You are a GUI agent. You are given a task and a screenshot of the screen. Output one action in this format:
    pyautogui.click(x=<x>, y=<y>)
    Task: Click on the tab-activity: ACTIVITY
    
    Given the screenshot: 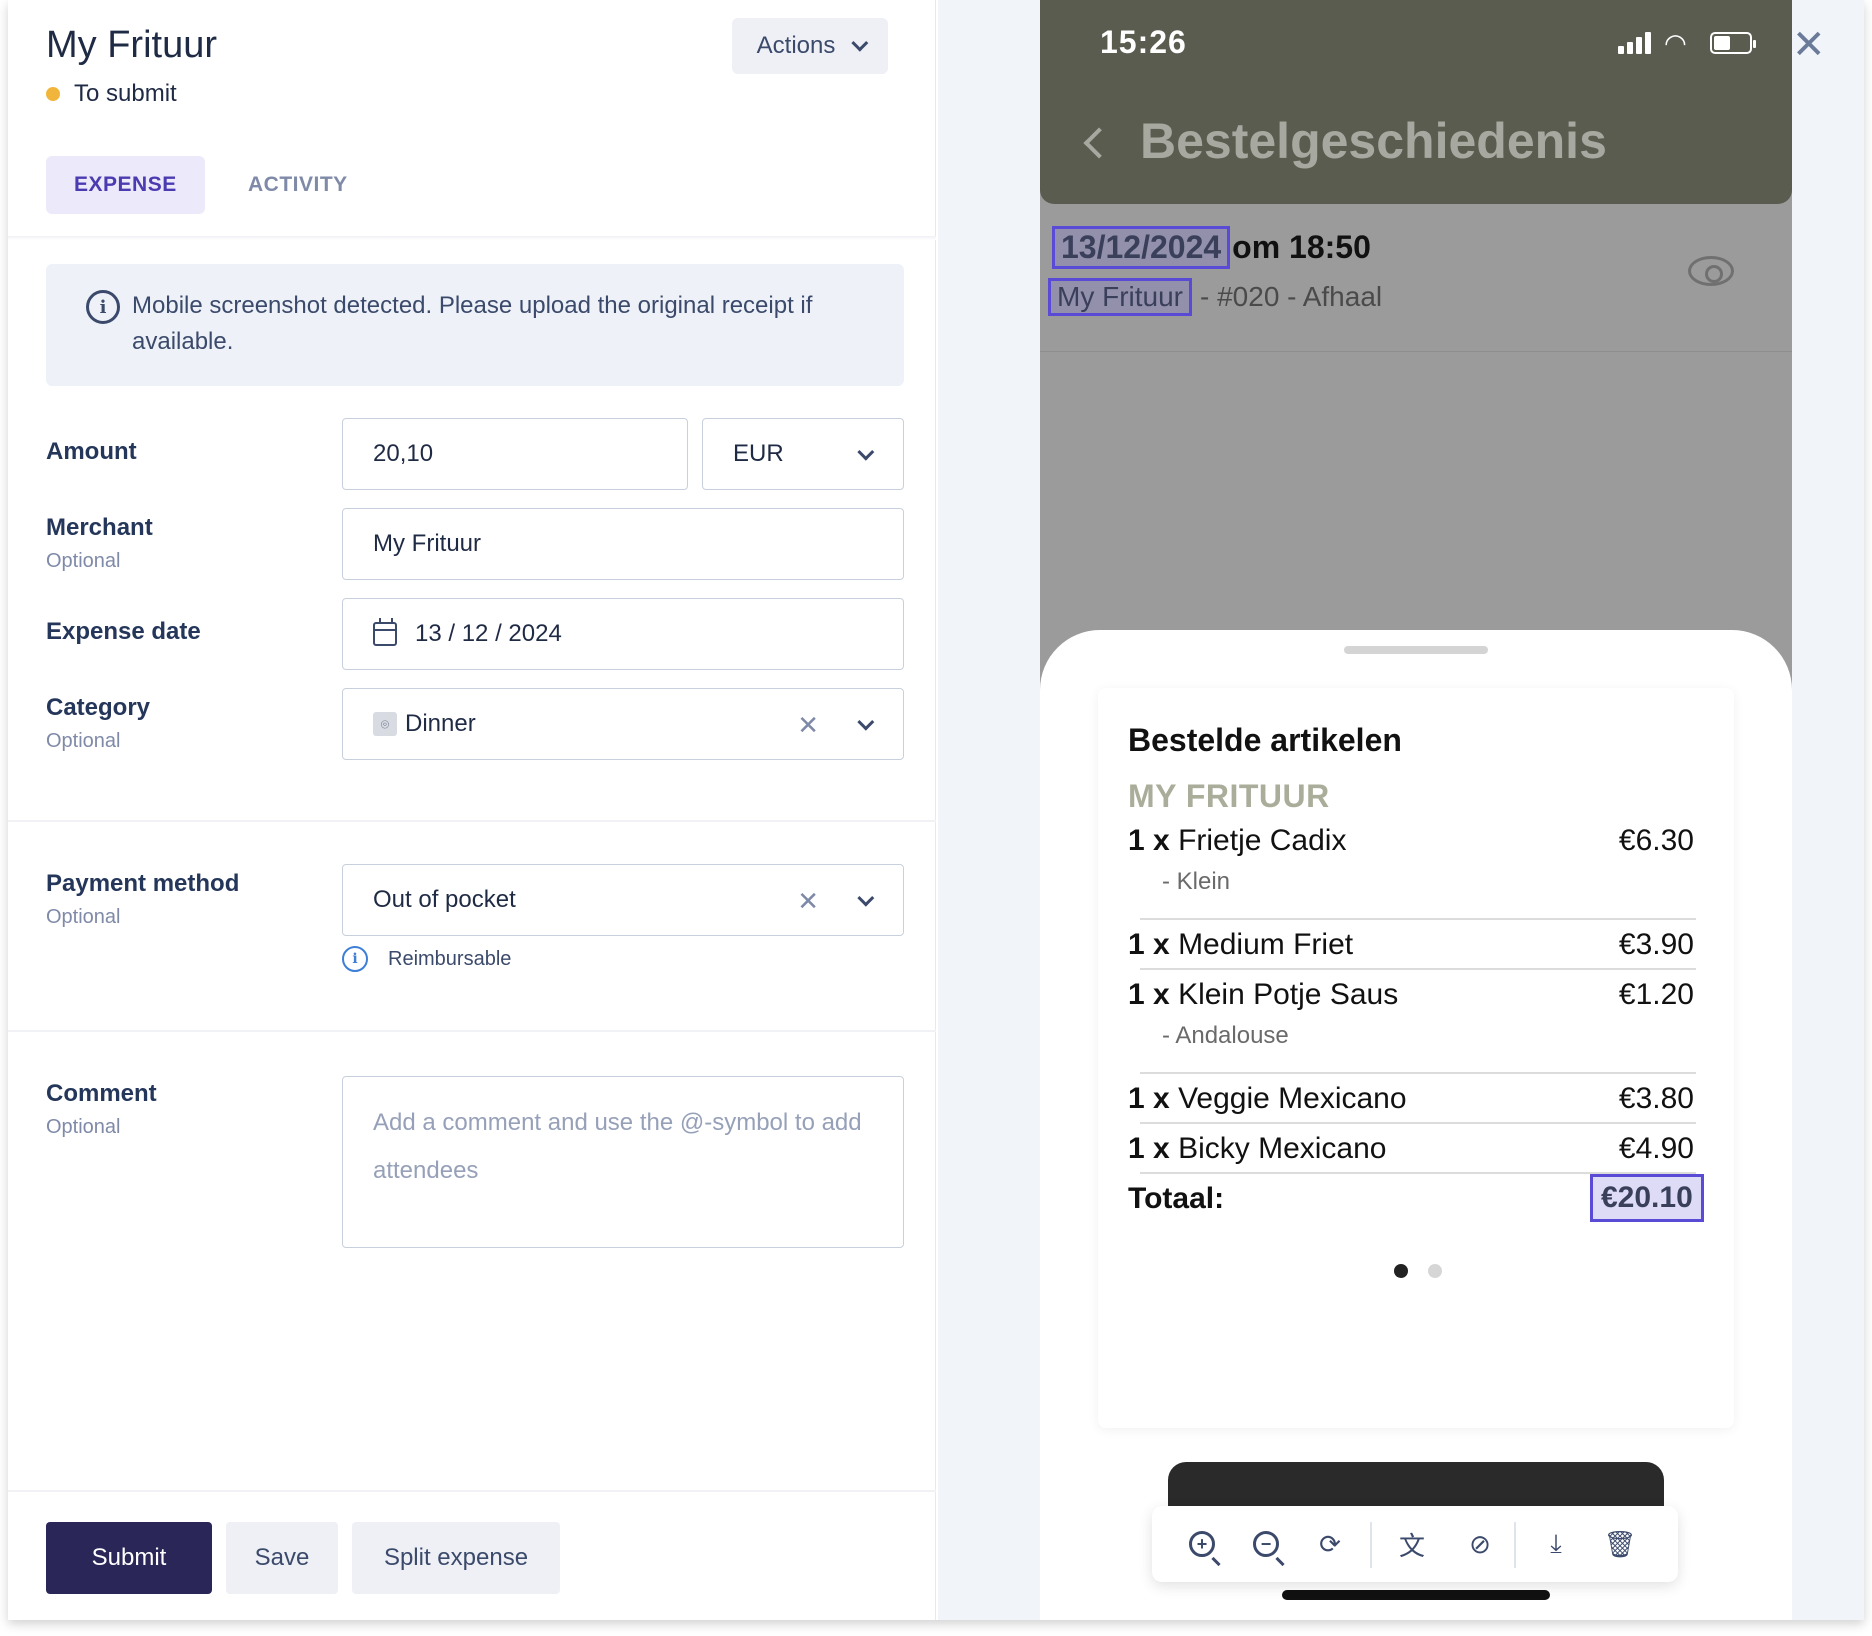 What is the action you would take?
    pyautogui.click(x=298, y=185)
    